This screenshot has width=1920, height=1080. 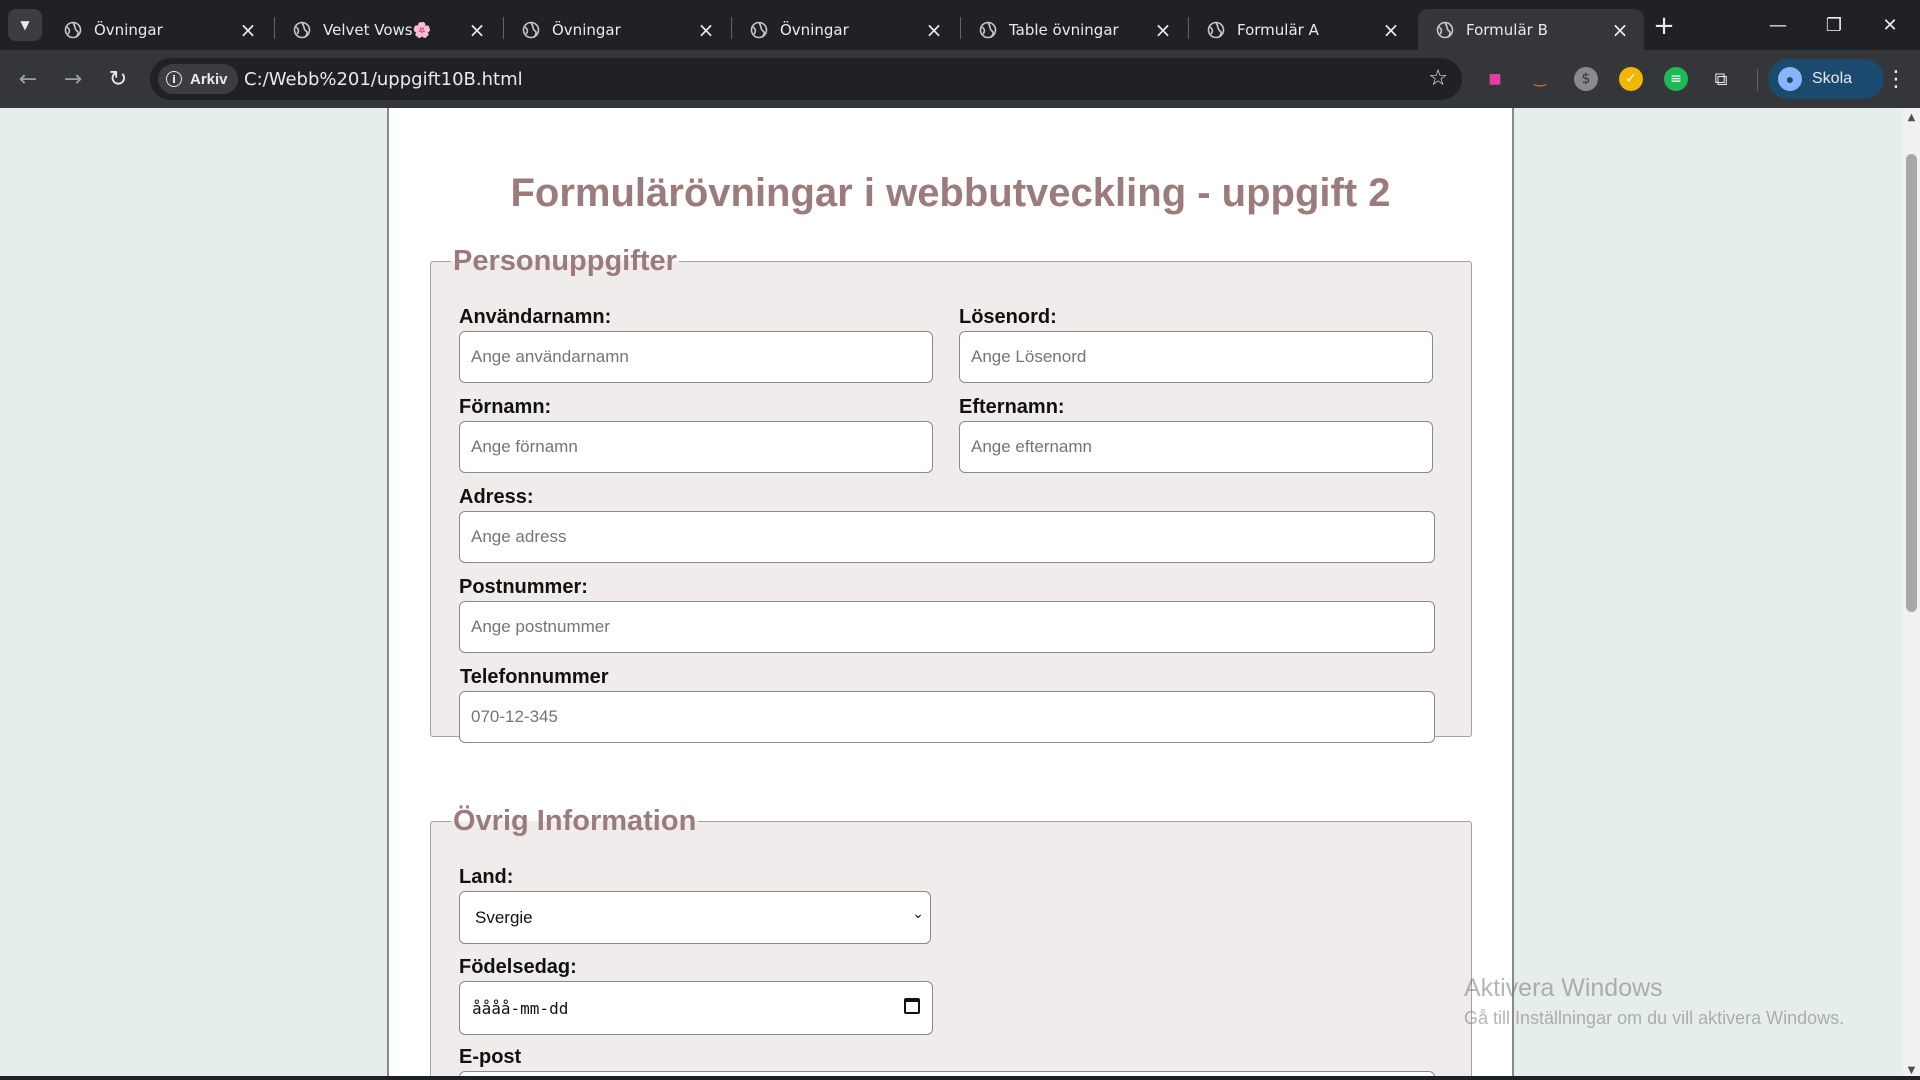 I want to click on restore-icon: ❐, so click(x=1834, y=25).